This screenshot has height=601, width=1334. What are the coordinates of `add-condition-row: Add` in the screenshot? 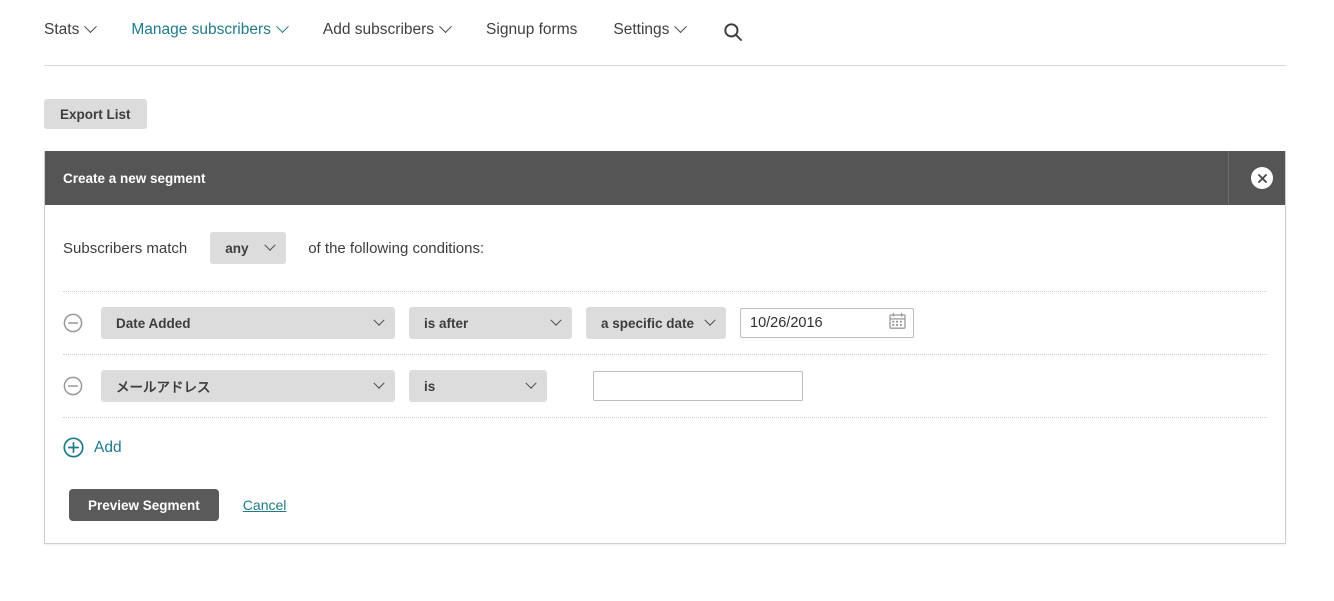 It's located at (665, 447).